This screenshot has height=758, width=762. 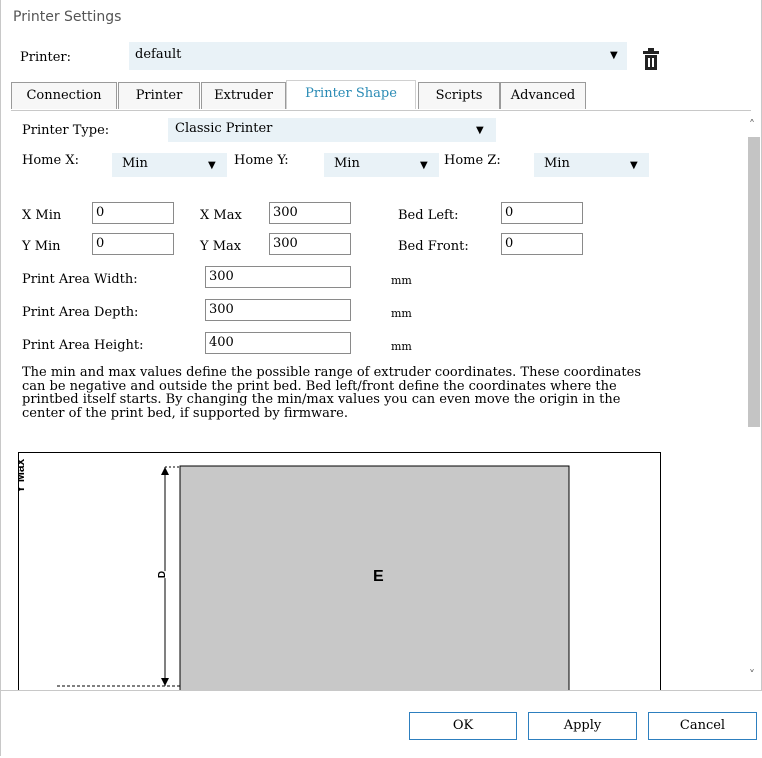 What do you see at coordinates (66, 130) in the screenshot?
I see `printer-type-label: Printer Type:` at bounding box center [66, 130].